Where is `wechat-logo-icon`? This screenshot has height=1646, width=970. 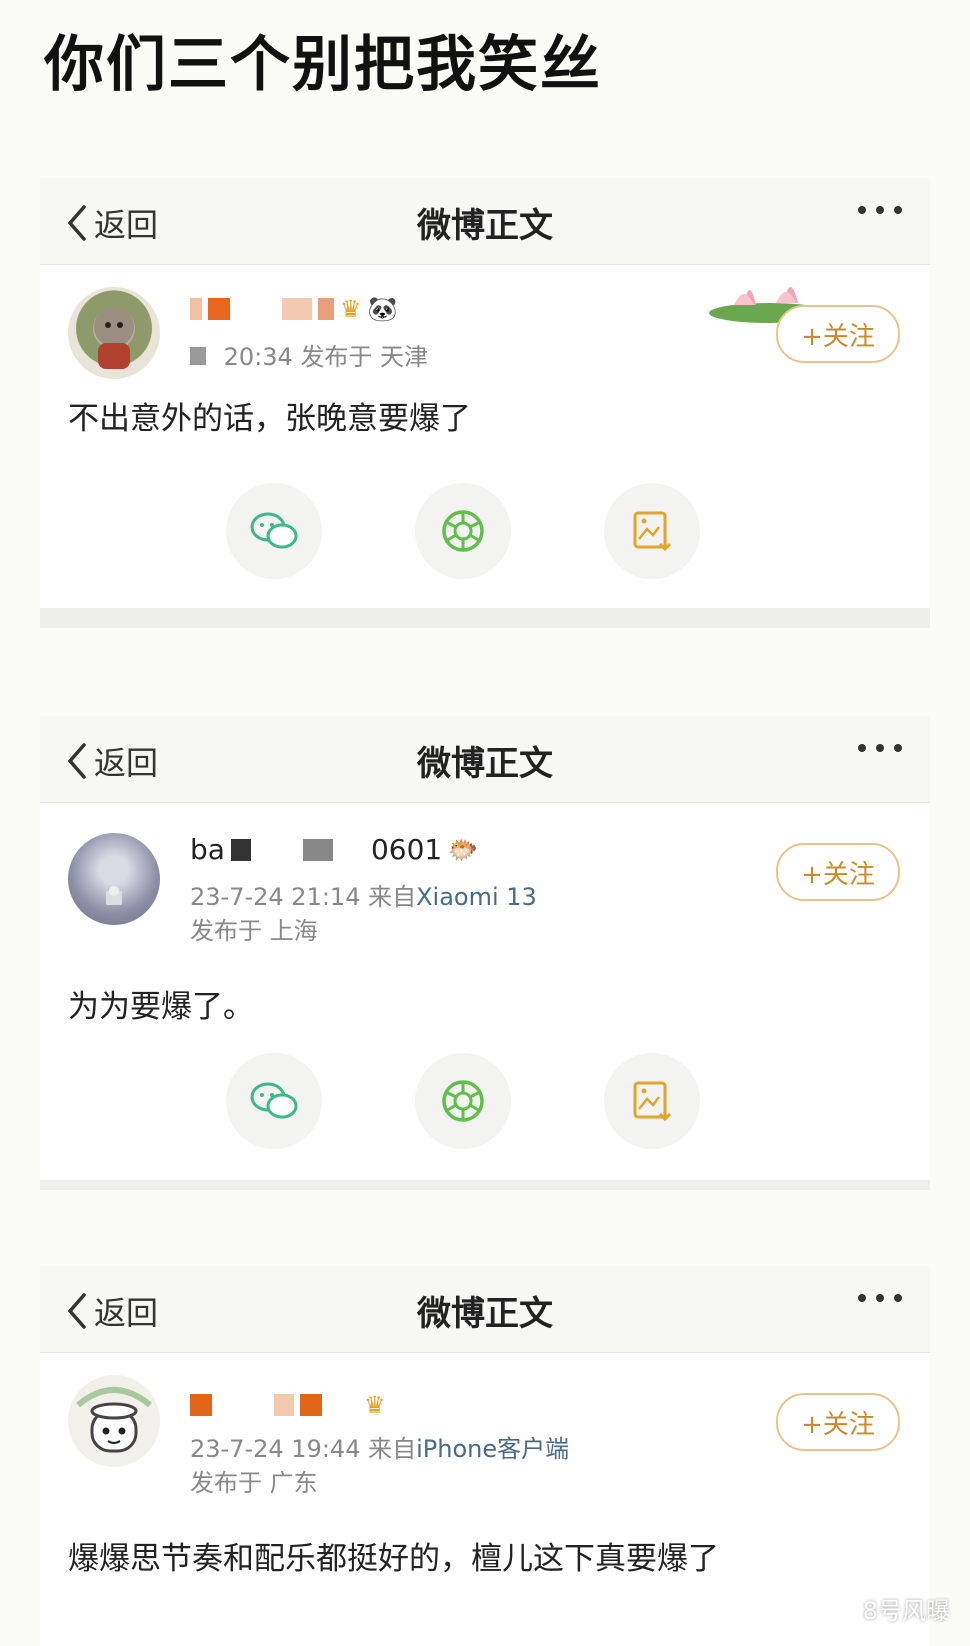
wechat-logo-icon is located at coordinates (842, 1608).